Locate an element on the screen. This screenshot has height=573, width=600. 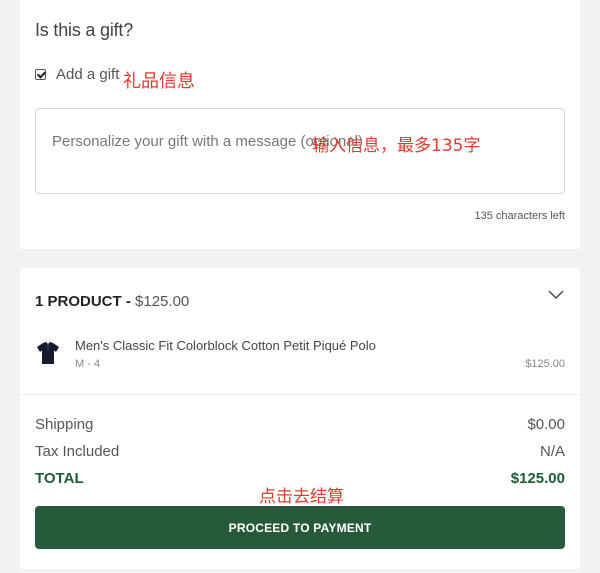
gift-section-title: Is this a gift? is located at coordinates (84, 30).